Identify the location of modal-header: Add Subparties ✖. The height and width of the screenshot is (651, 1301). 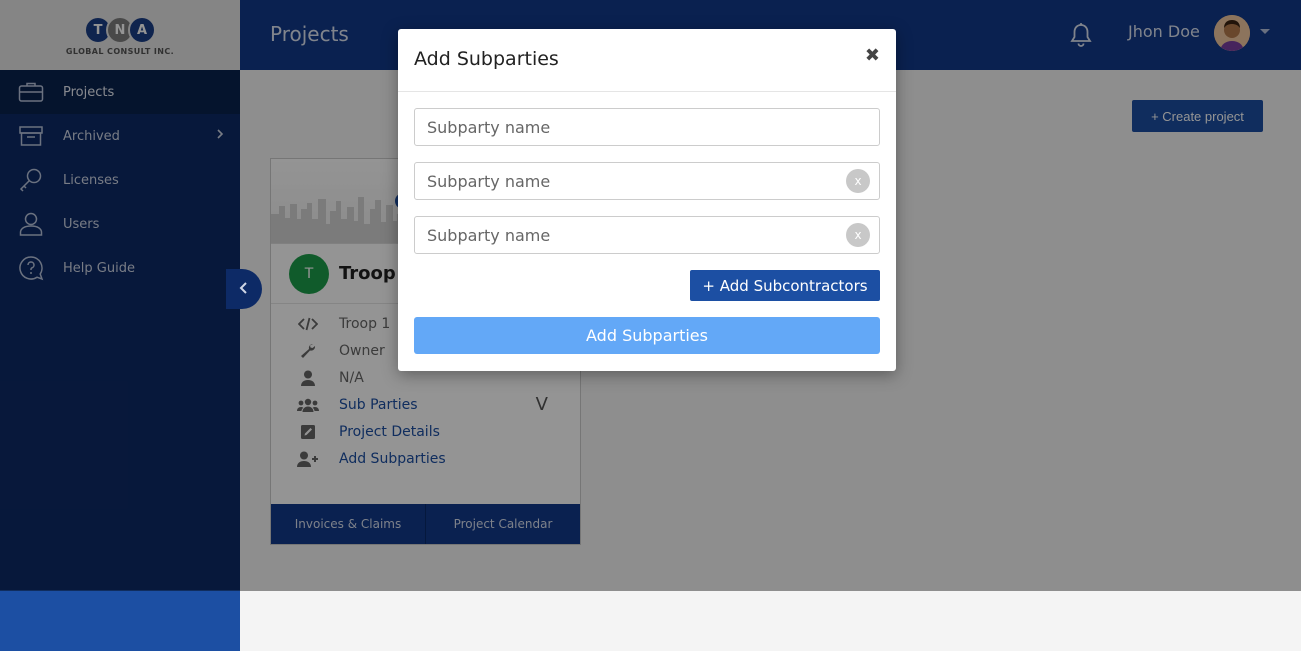
(647, 60).